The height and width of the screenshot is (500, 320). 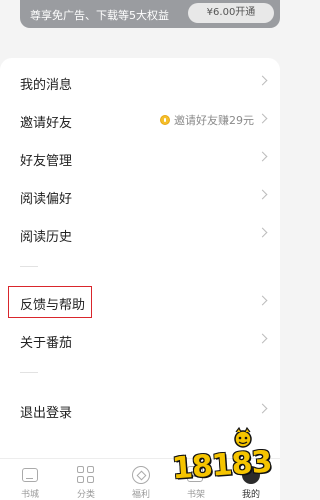 What do you see at coordinates (140, 158) in the screenshot?
I see `menu-item-friend-management: 好友管理` at bounding box center [140, 158].